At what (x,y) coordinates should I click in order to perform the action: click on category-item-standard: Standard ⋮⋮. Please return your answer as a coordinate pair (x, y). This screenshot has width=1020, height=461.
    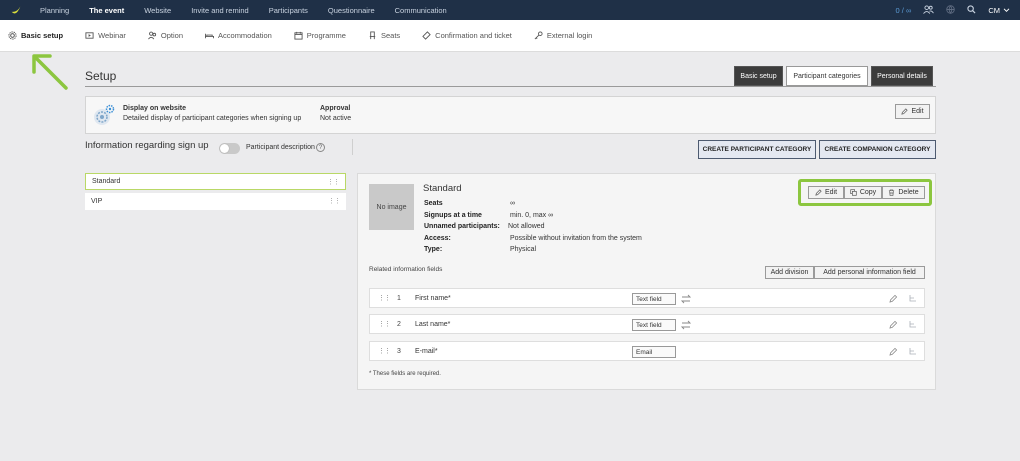
    Looking at the image, I should click on (215, 181).